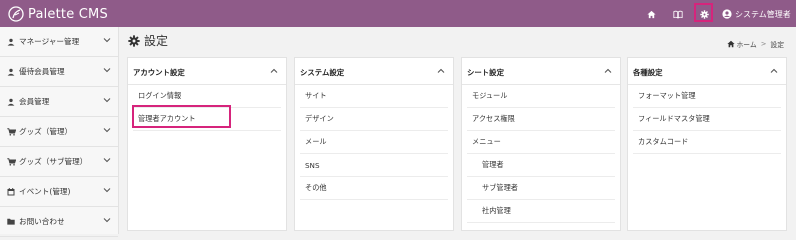  Describe the element at coordinates (485, 72) in the screenshot. I see `panel-title: シート設定` at that location.